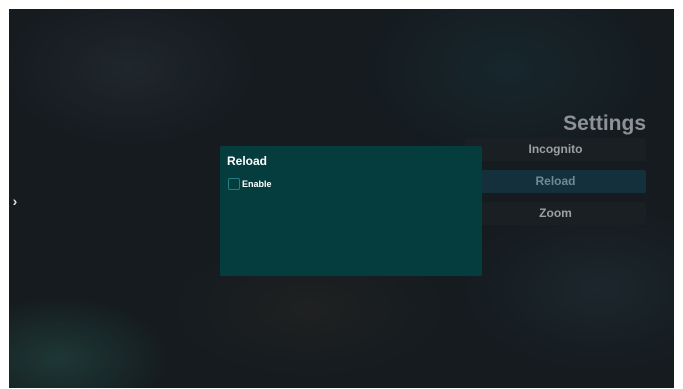 The height and width of the screenshot is (389, 683). What do you see at coordinates (15, 201) in the screenshot?
I see `chevron-right-icon: ›` at bounding box center [15, 201].